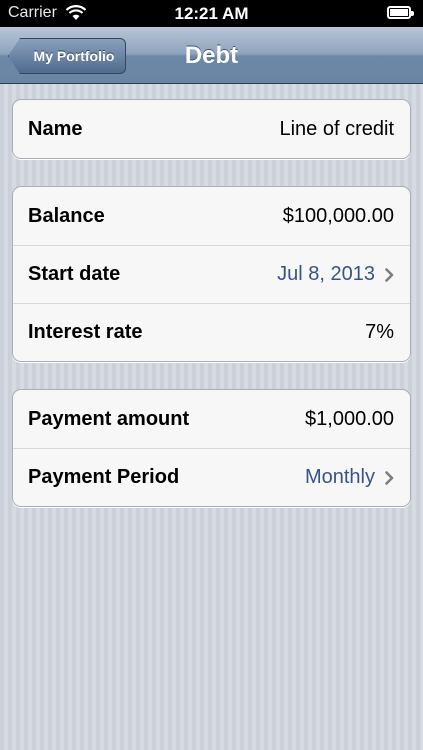 This screenshot has width=423, height=750. Describe the element at coordinates (74, 274) in the screenshot. I see `row-label: Start date` at that location.